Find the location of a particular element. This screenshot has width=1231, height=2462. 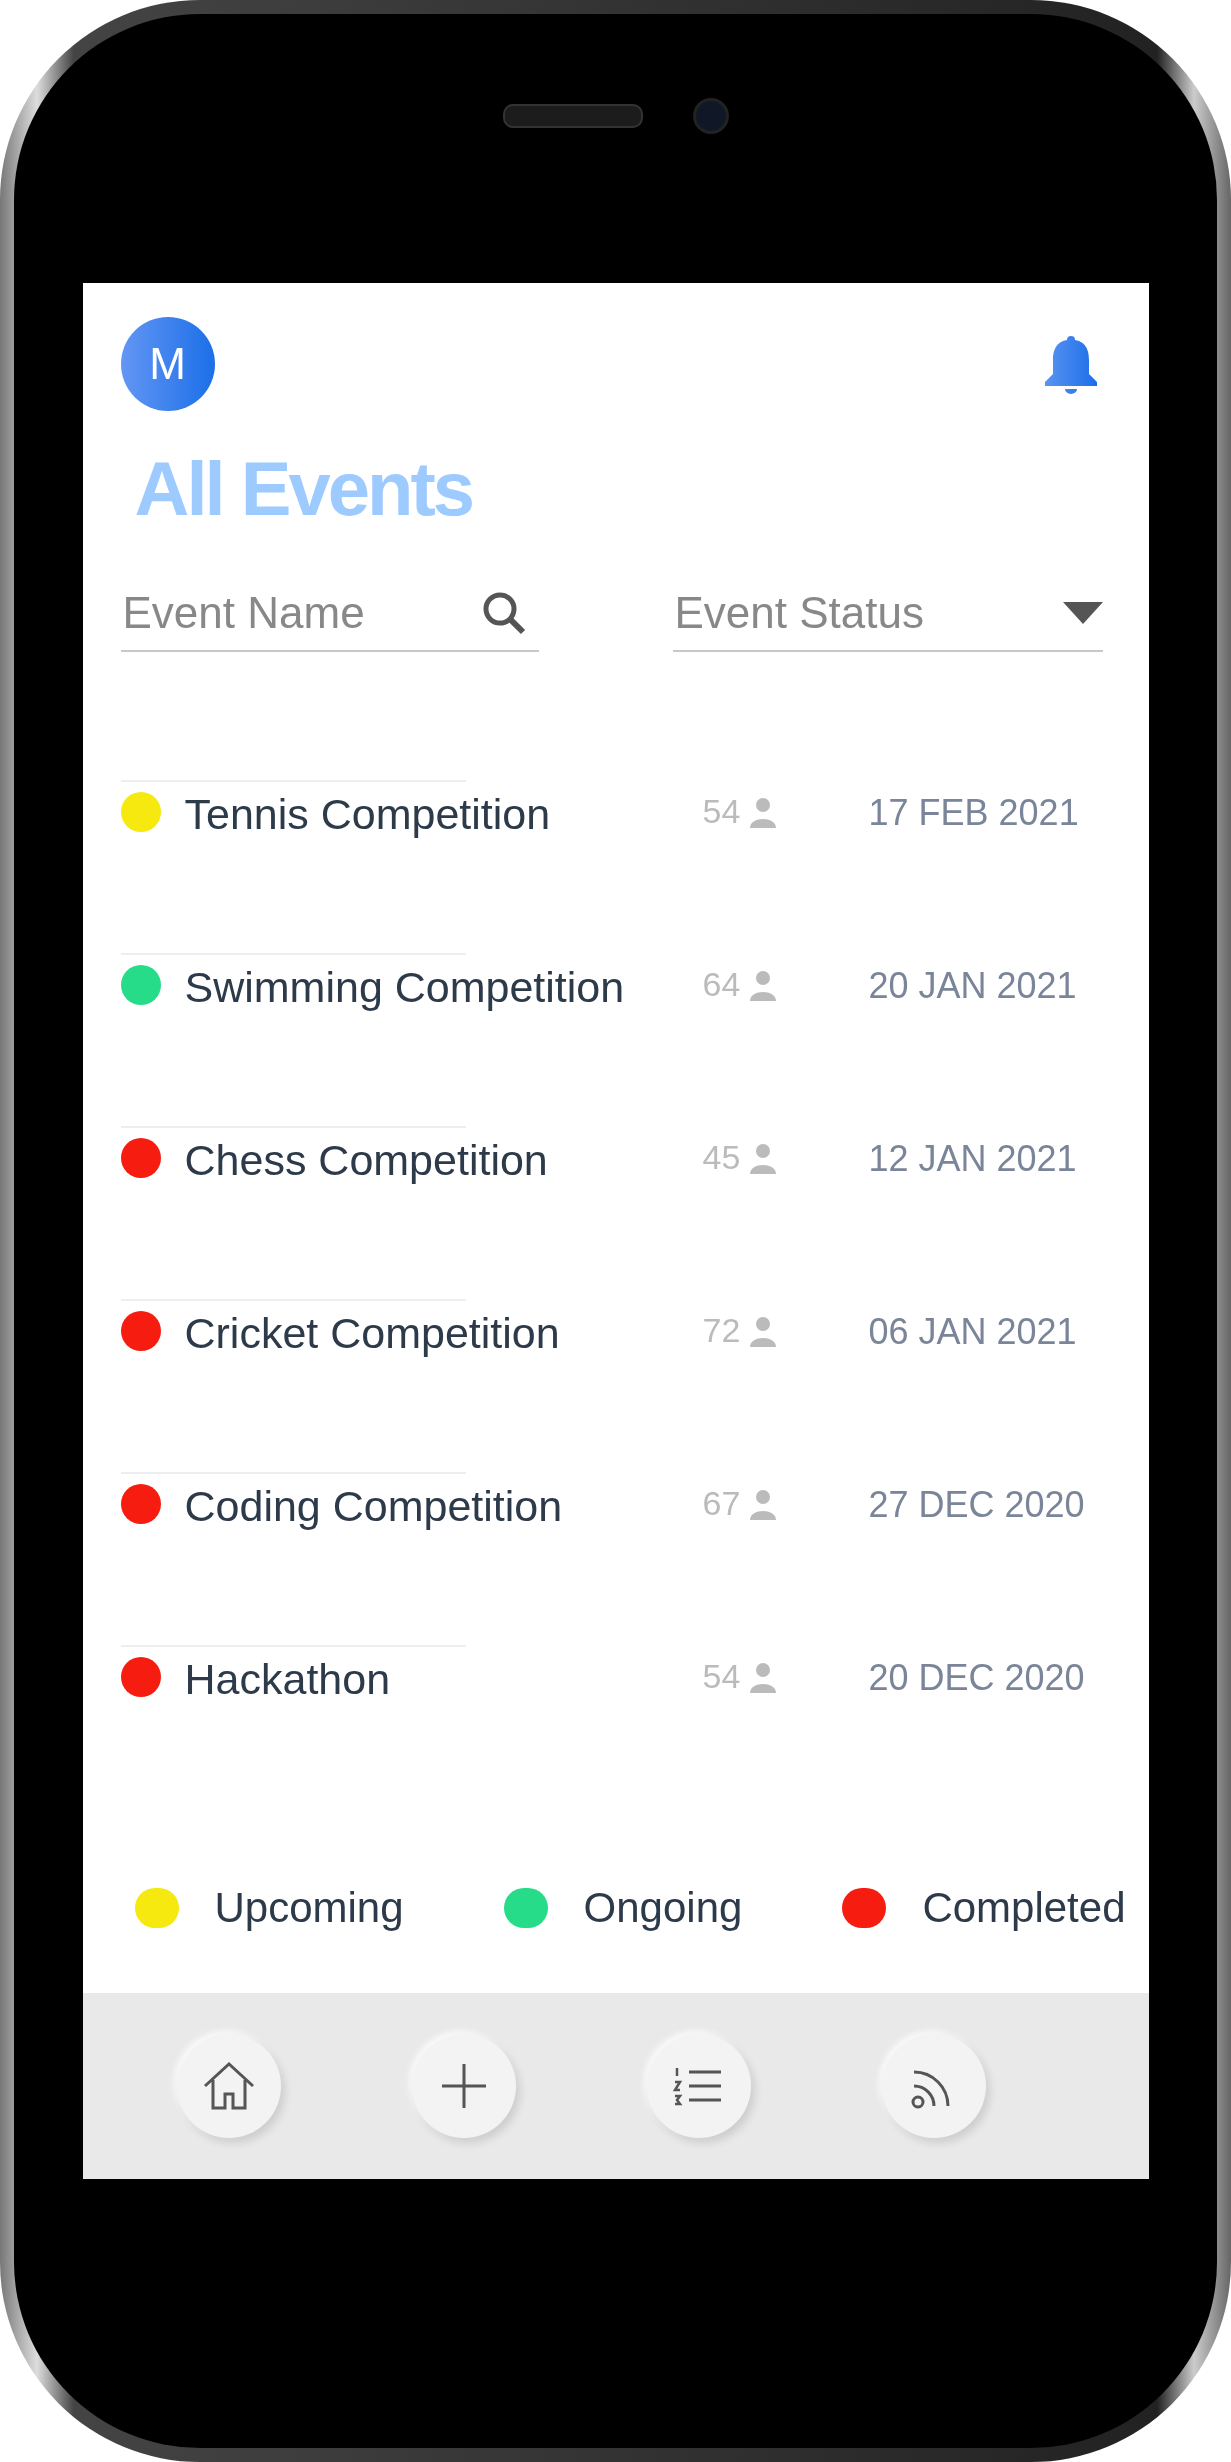

legend-label: Completed is located at coordinates (1024, 1908).